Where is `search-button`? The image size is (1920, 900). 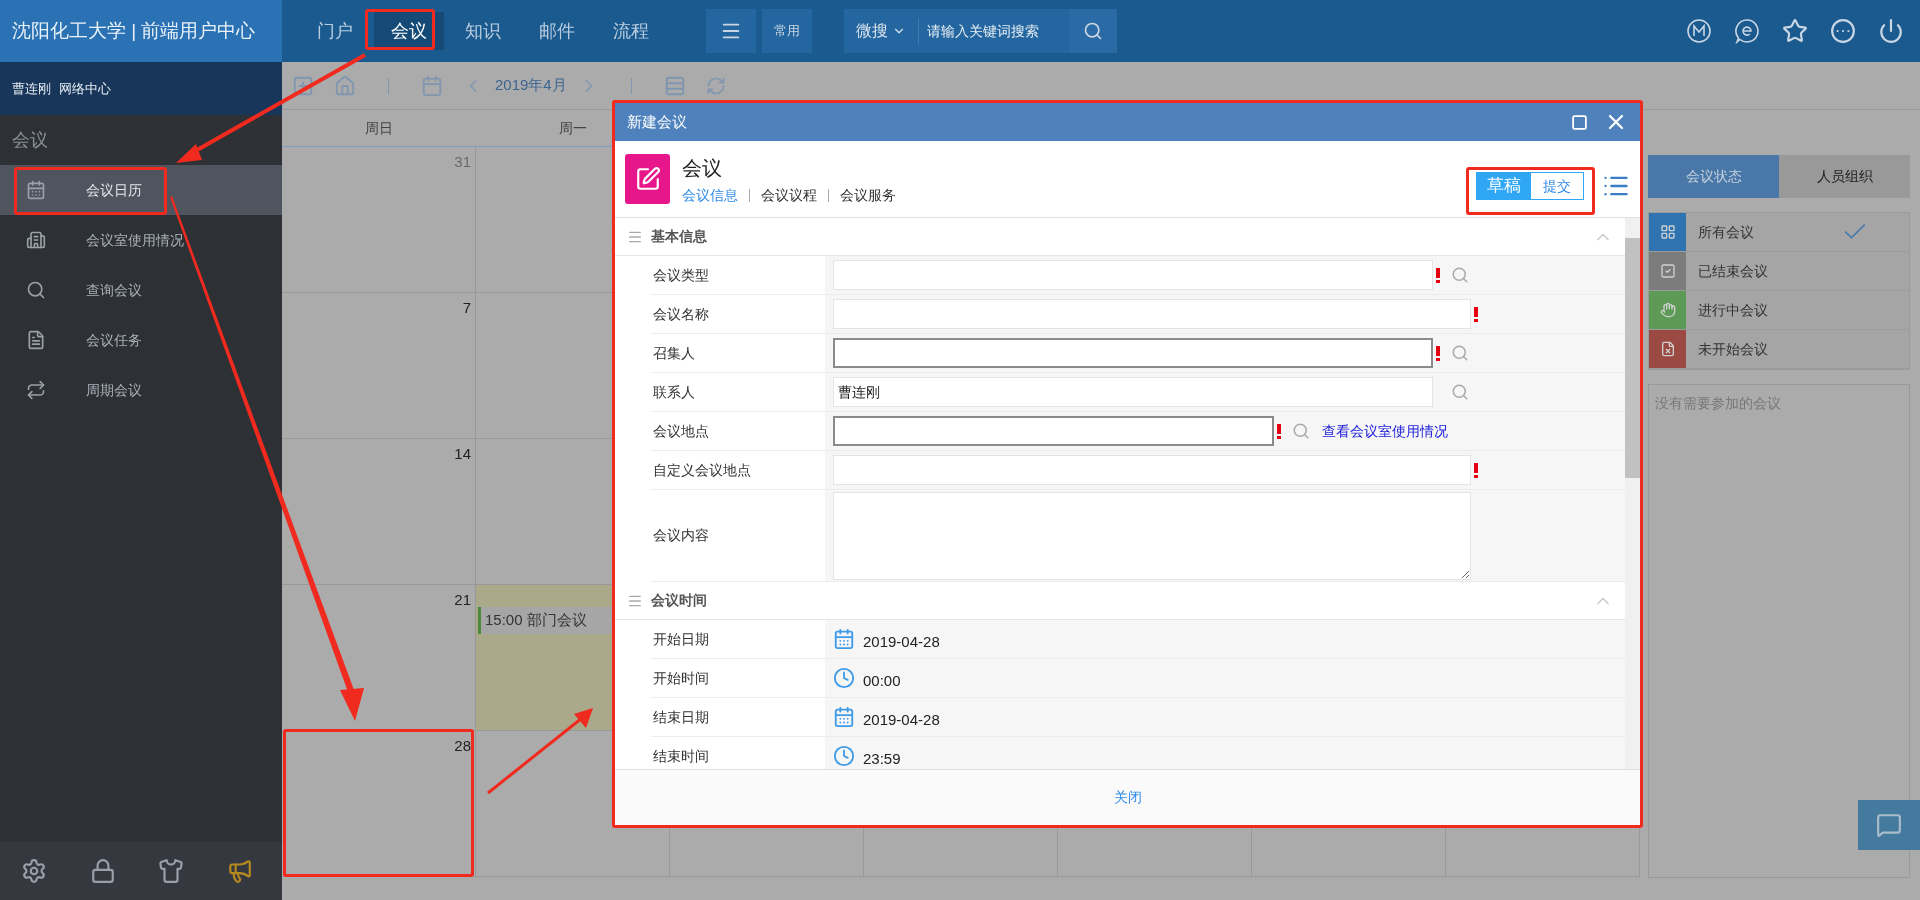 search-button is located at coordinates (1093, 31).